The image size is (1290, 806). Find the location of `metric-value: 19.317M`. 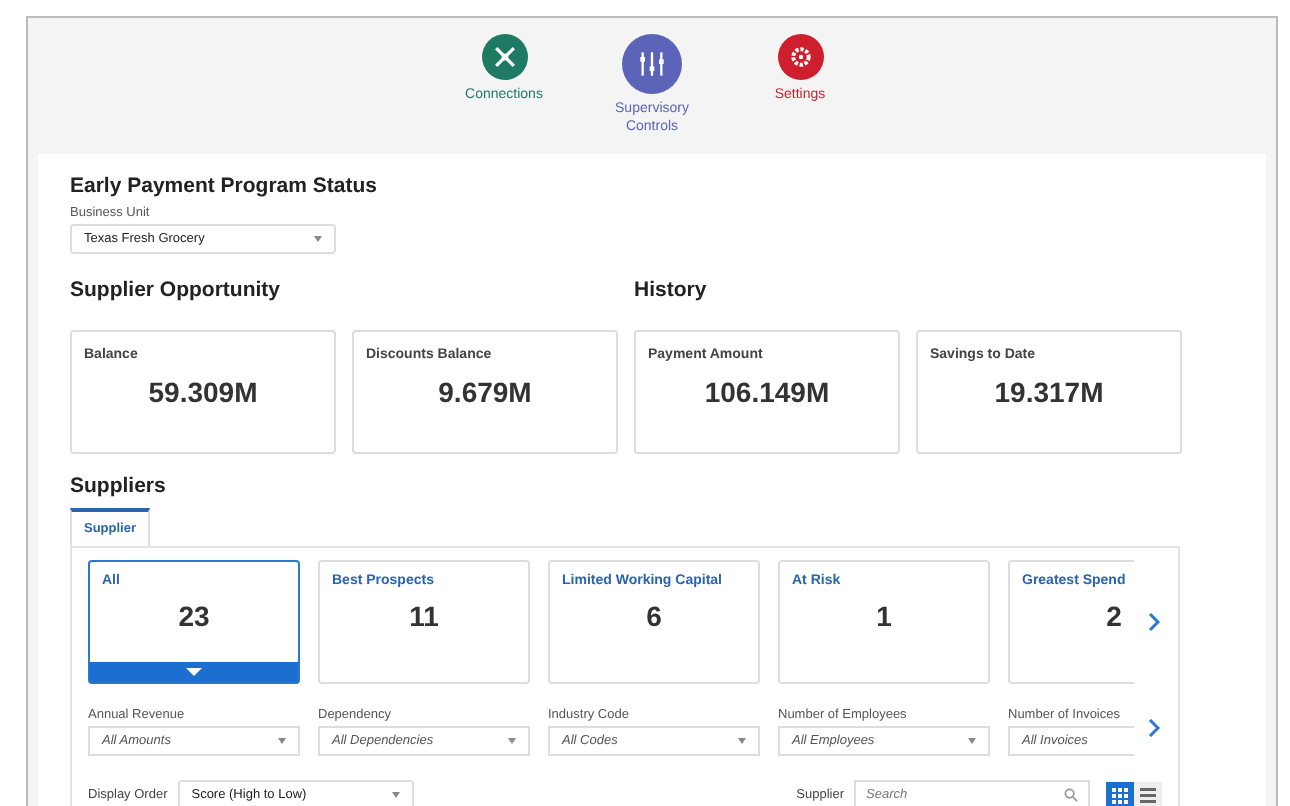

metric-value: 19.317M is located at coordinates (1049, 392).